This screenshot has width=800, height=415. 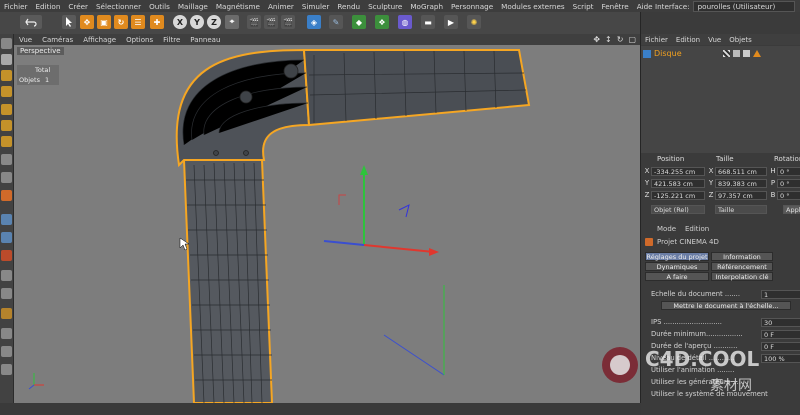 I want to click on cloth-icon, so click(x=6, y=333).